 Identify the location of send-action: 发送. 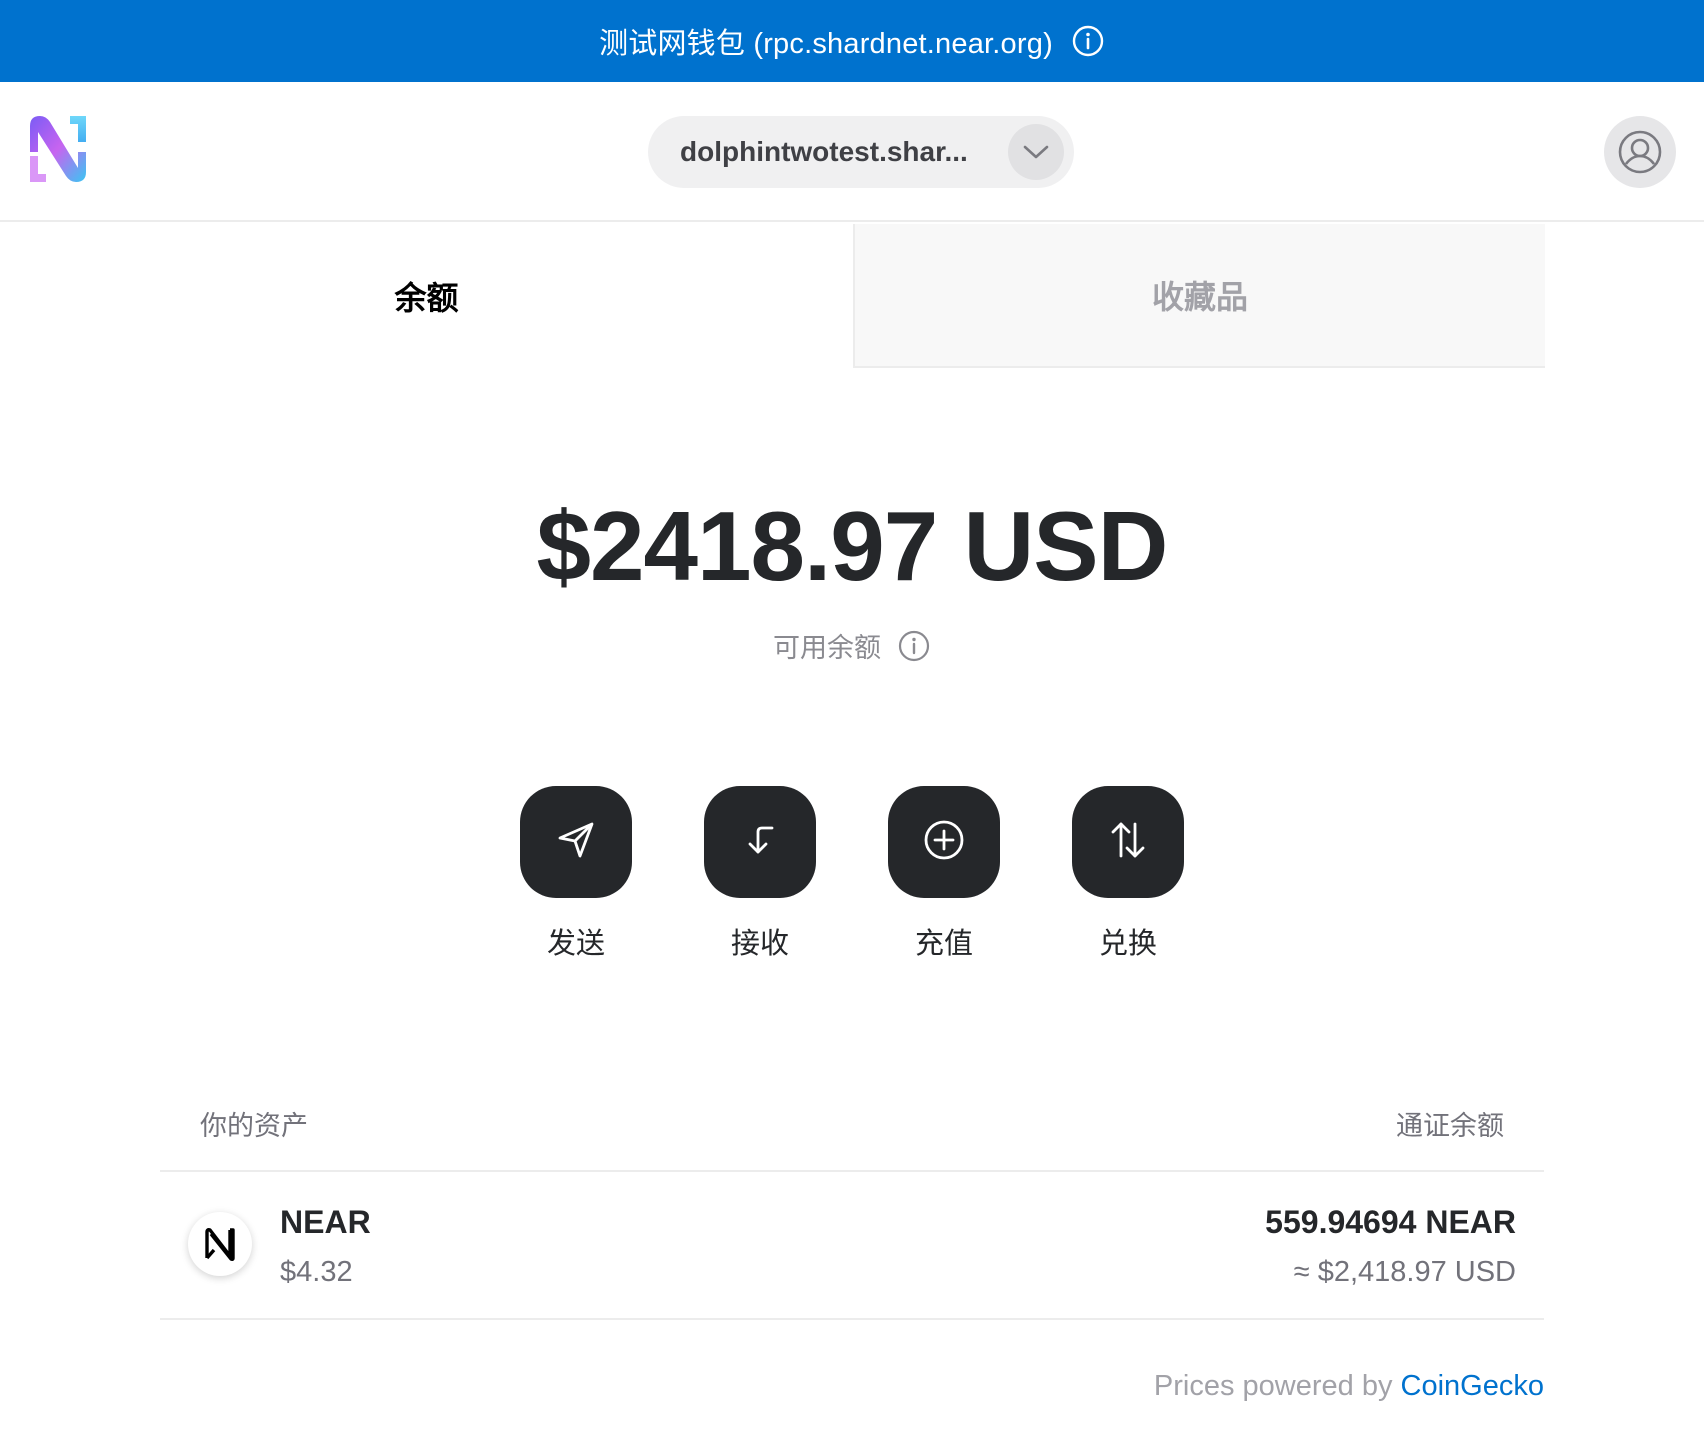
(576, 874).